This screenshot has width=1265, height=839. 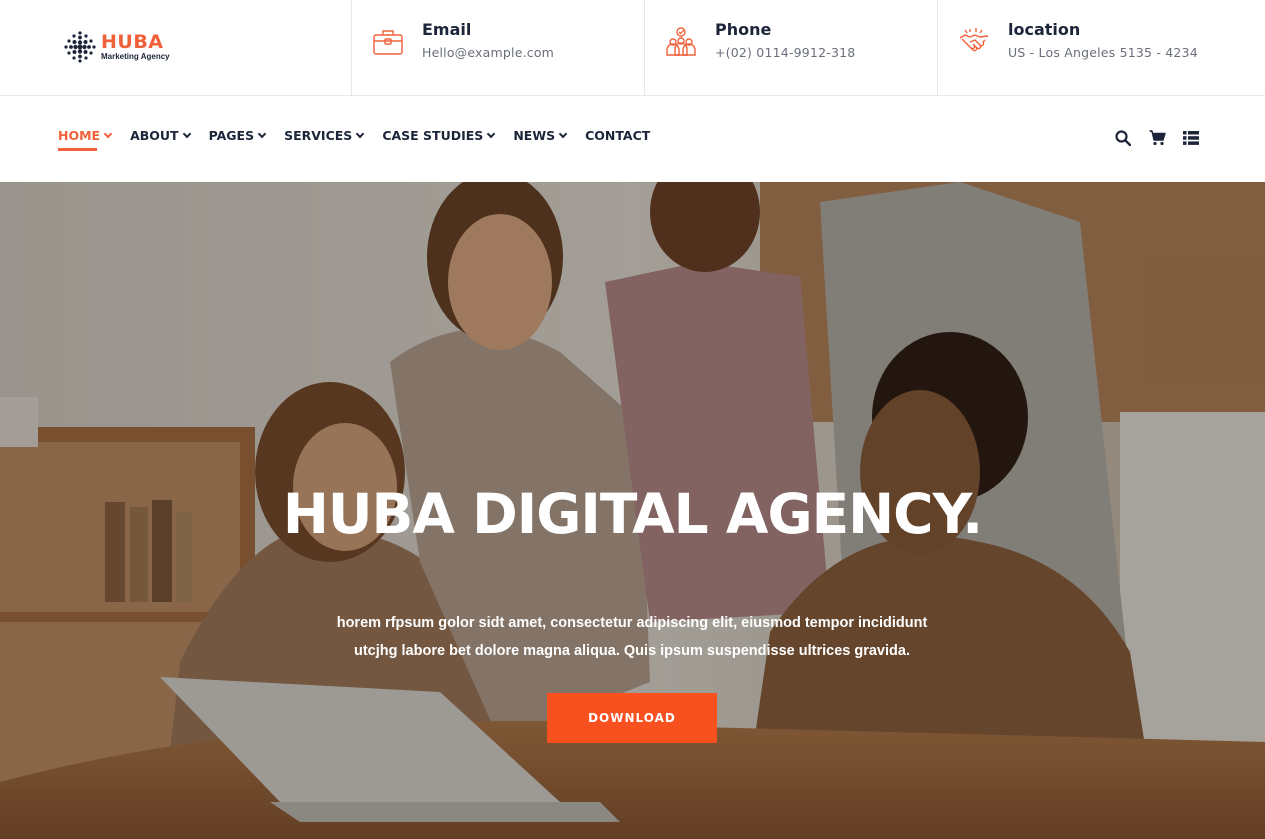 I want to click on handshake-icon, so click(x=974, y=40).